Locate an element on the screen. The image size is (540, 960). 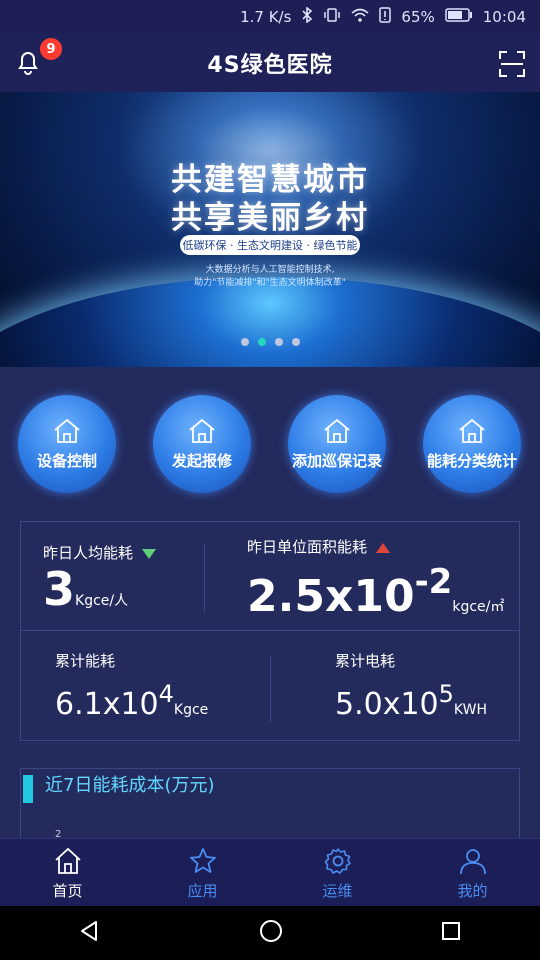
per-capita-label: 昨日人均能耗 is located at coordinates (100, 552).